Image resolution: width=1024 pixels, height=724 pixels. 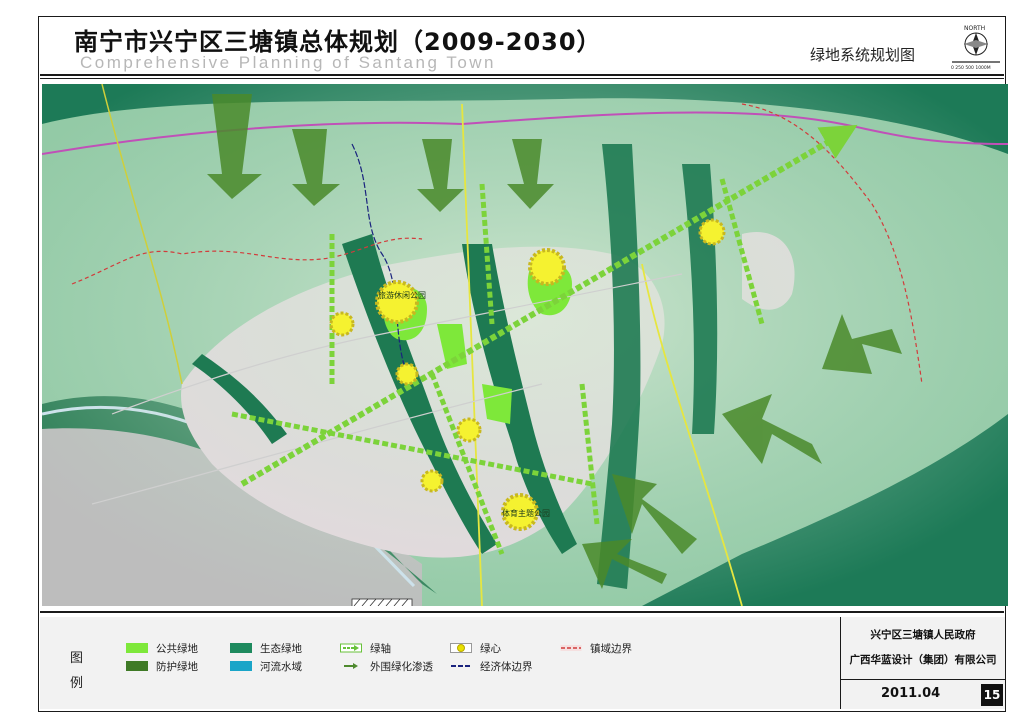 I want to click on peripheral-arrow-icon, so click(x=351, y=666).